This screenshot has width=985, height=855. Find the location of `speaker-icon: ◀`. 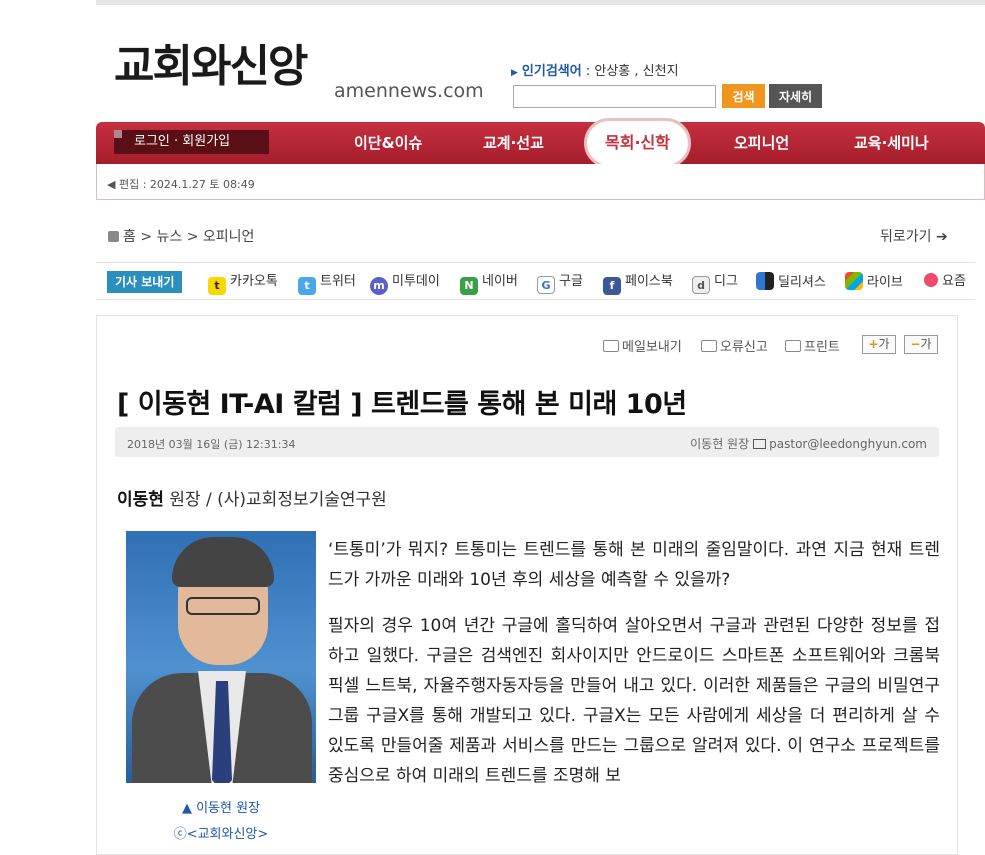

speaker-icon: ◀ is located at coordinates (111, 184).